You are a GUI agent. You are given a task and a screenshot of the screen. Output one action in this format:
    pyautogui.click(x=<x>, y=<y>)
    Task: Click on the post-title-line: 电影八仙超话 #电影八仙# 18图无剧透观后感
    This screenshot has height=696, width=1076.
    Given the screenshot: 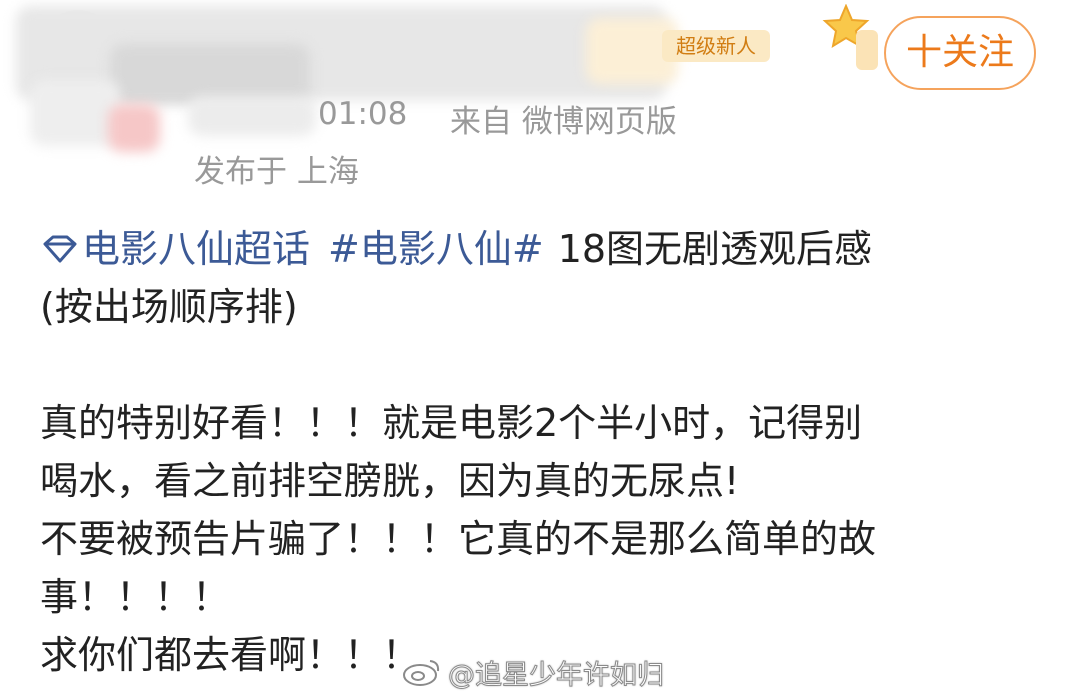 What is the action you would take?
    pyautogui.click(x=545, y=249)
    